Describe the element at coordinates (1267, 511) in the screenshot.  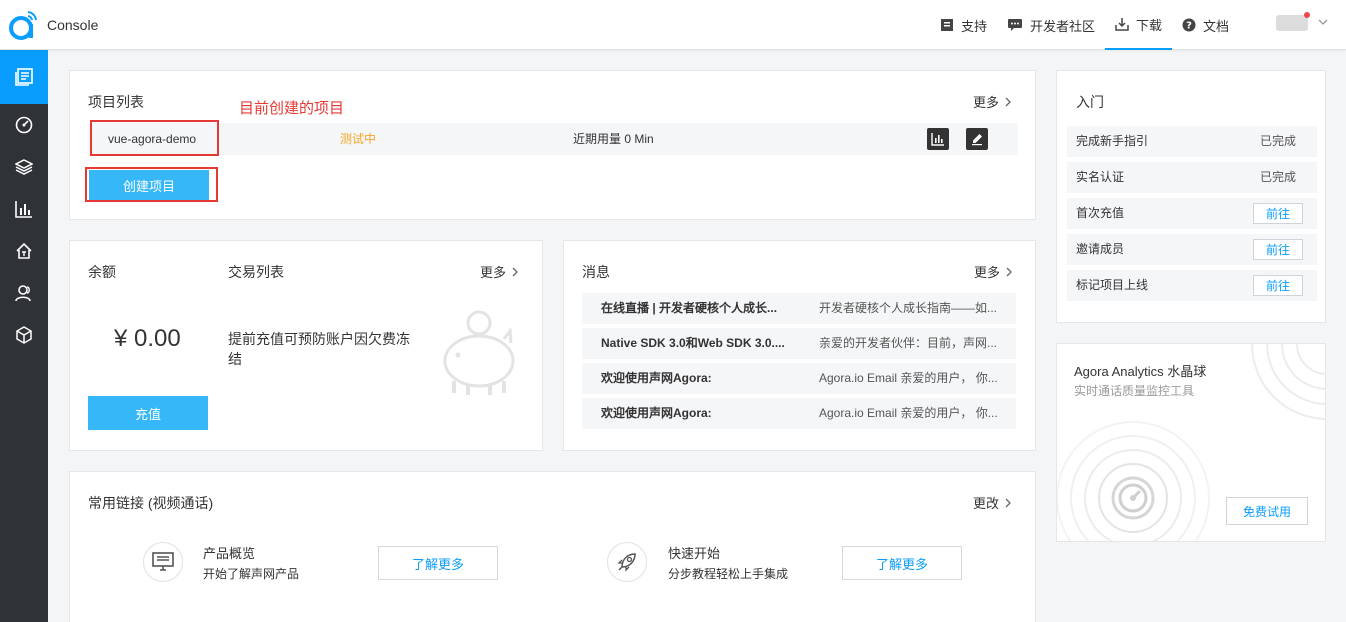
I see `free-trial-button: 免费试用` at that location.